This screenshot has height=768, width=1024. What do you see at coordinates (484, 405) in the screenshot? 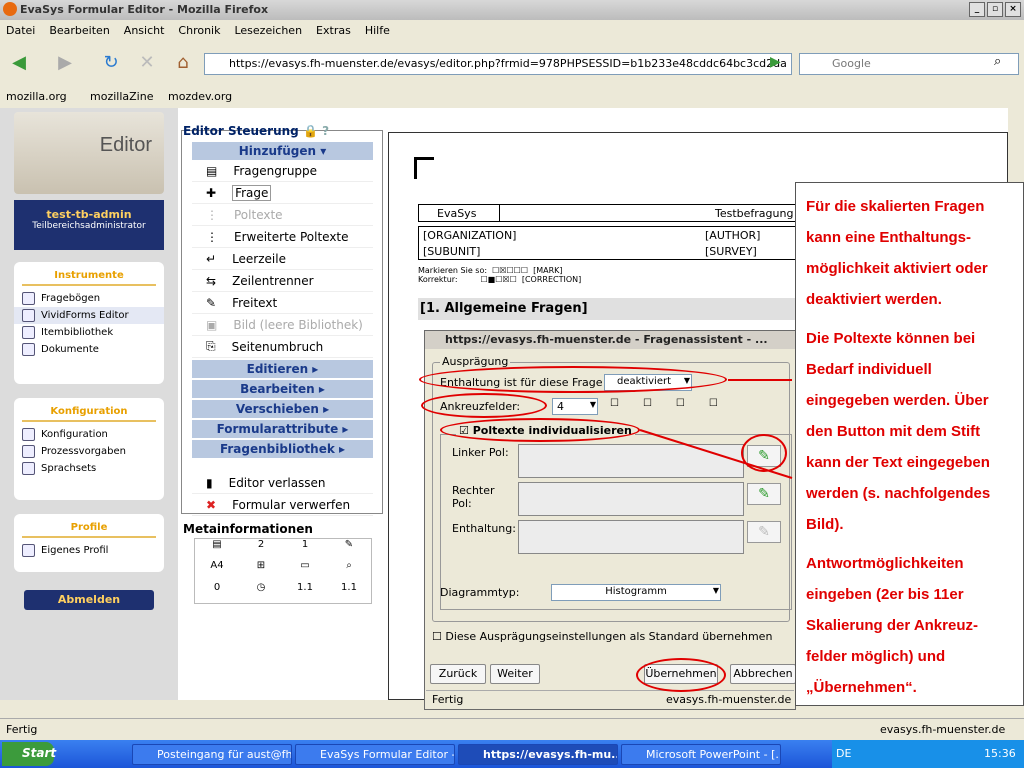
I see `highlight-ankreuzfelder` at bounding box center [484, 405].